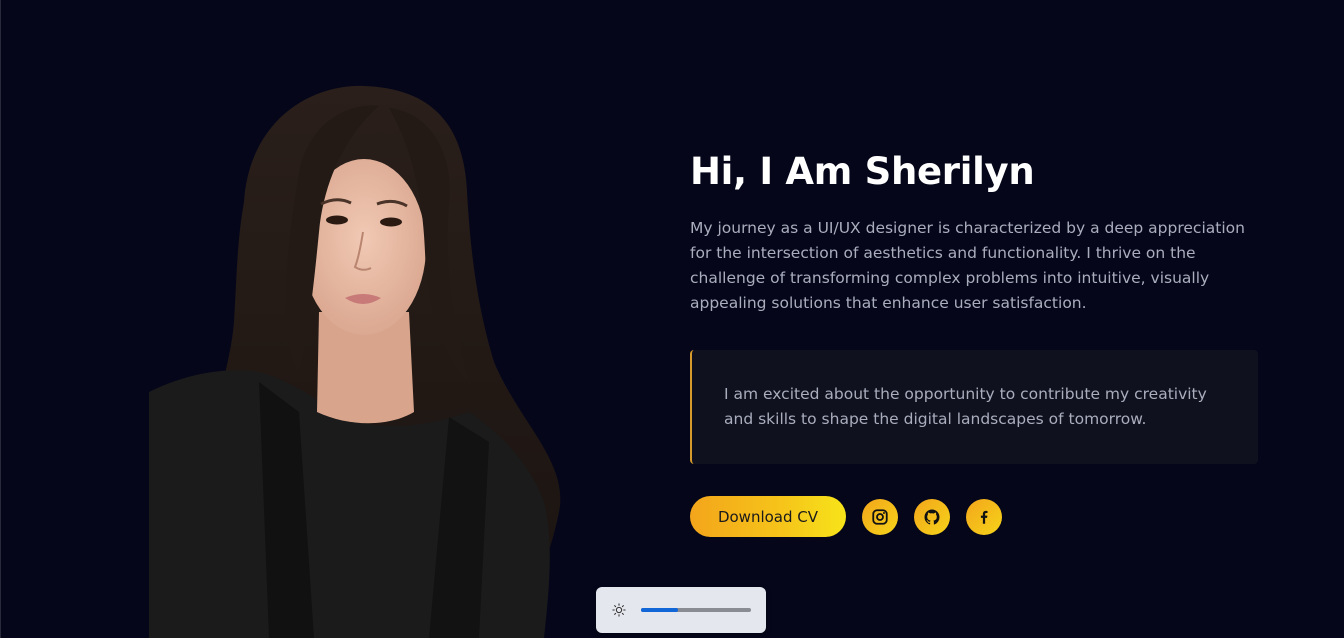 The height and width of the screenshot is (638, 1344). I want to click on instagram-link, so click(880, 516).